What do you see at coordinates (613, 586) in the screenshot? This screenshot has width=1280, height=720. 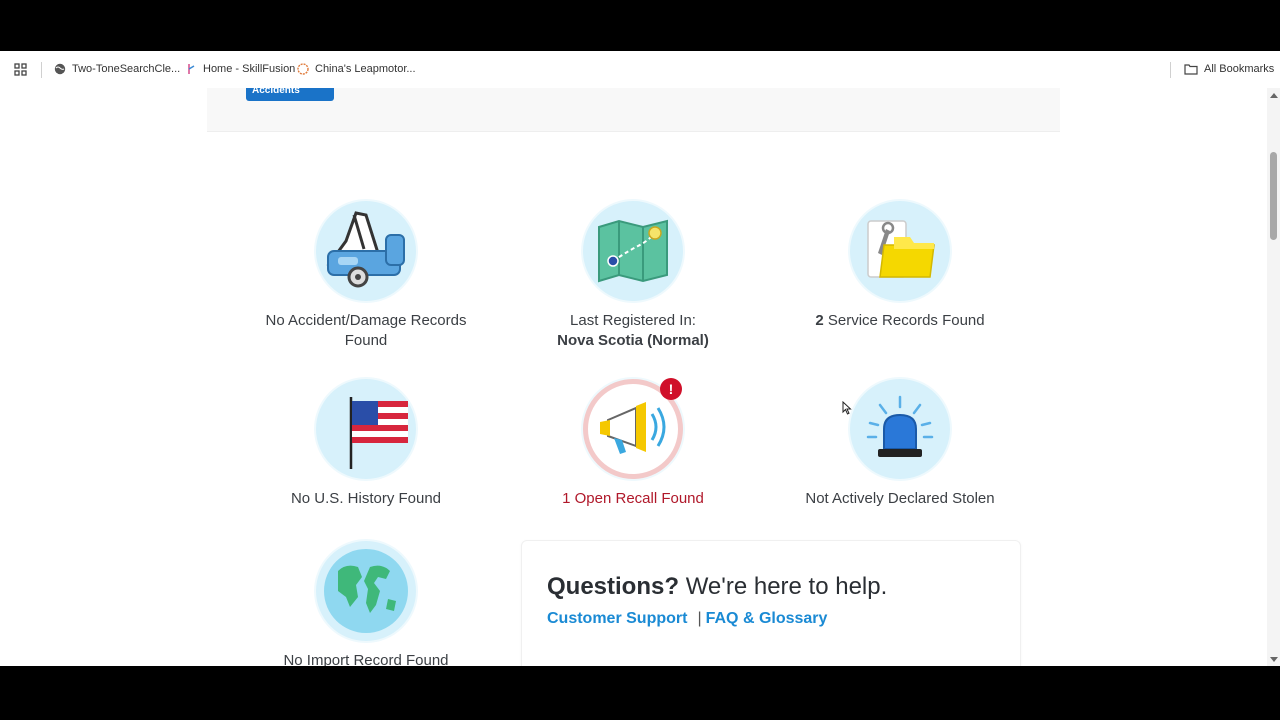 I see `help-title-bold: Questions?` at bounding box center [613, 586].